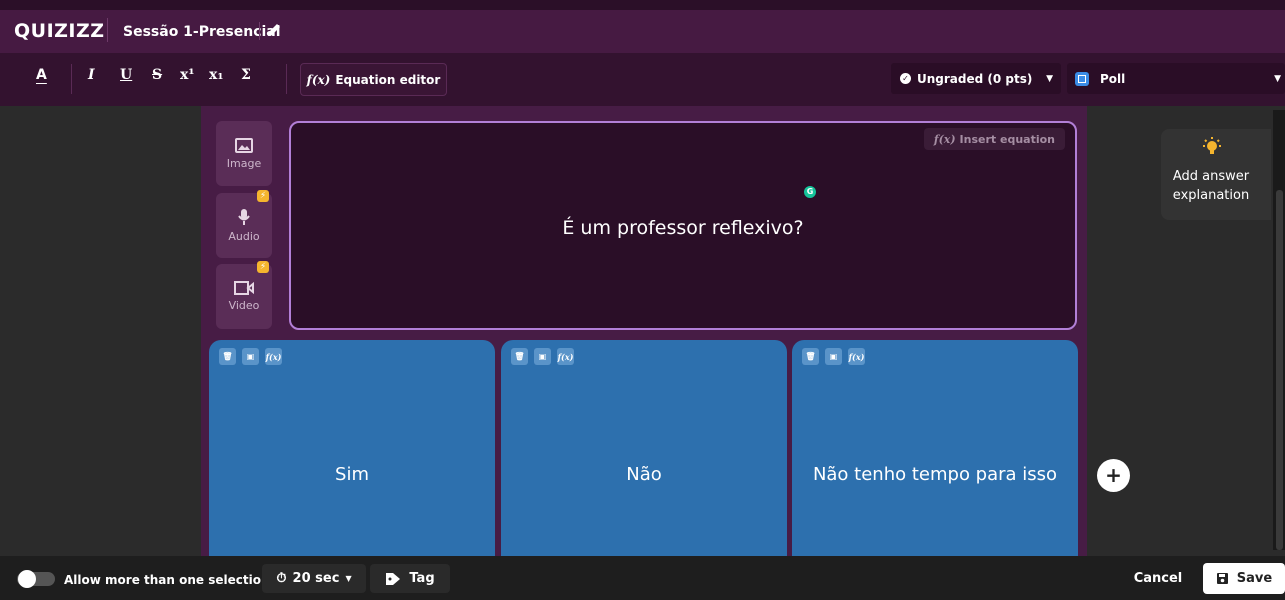  I want to click on grading-dropdown: ✓ Ungraded (0 pts) ▼, so click(976, 78).